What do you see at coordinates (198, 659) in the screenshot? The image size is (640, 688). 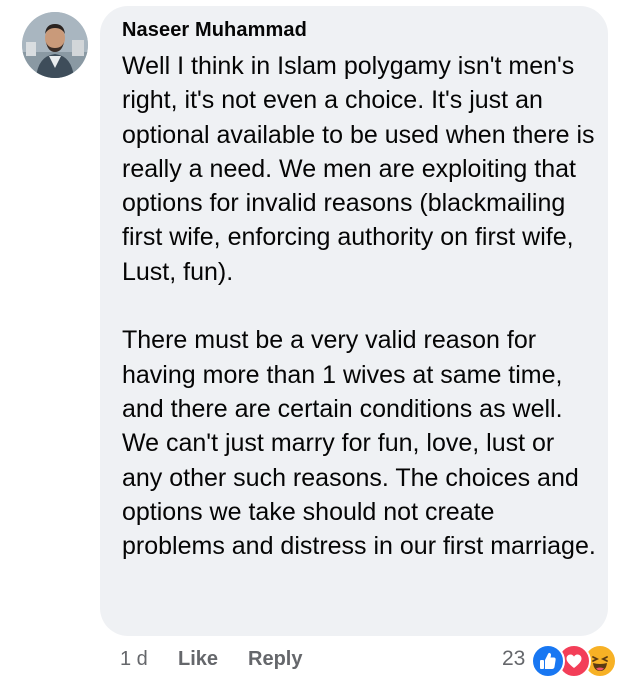 I see `like-button: Like` at bounding box center [198, 659].